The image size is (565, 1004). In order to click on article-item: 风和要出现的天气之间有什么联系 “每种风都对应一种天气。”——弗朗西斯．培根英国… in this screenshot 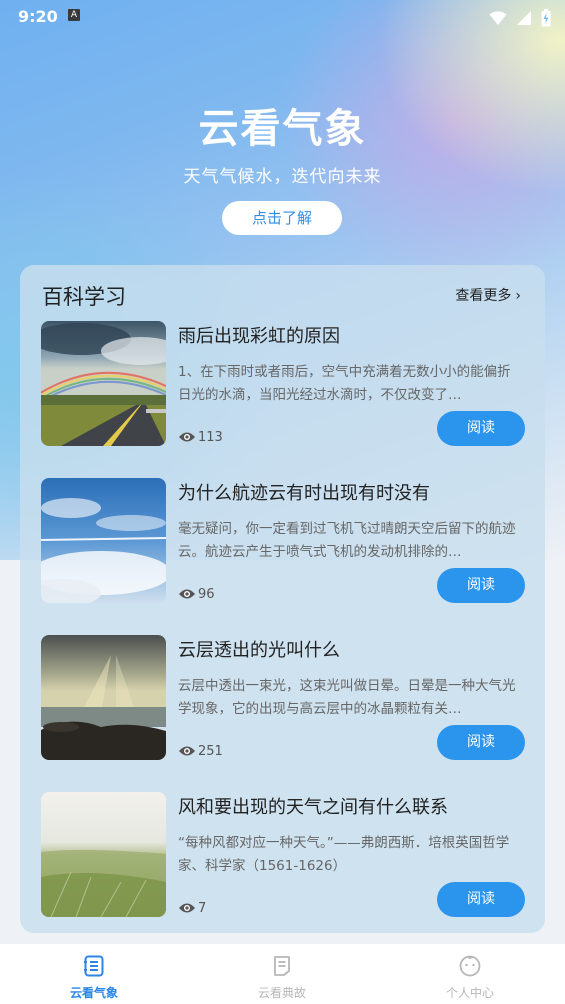, I will do `click(283, 855)`.